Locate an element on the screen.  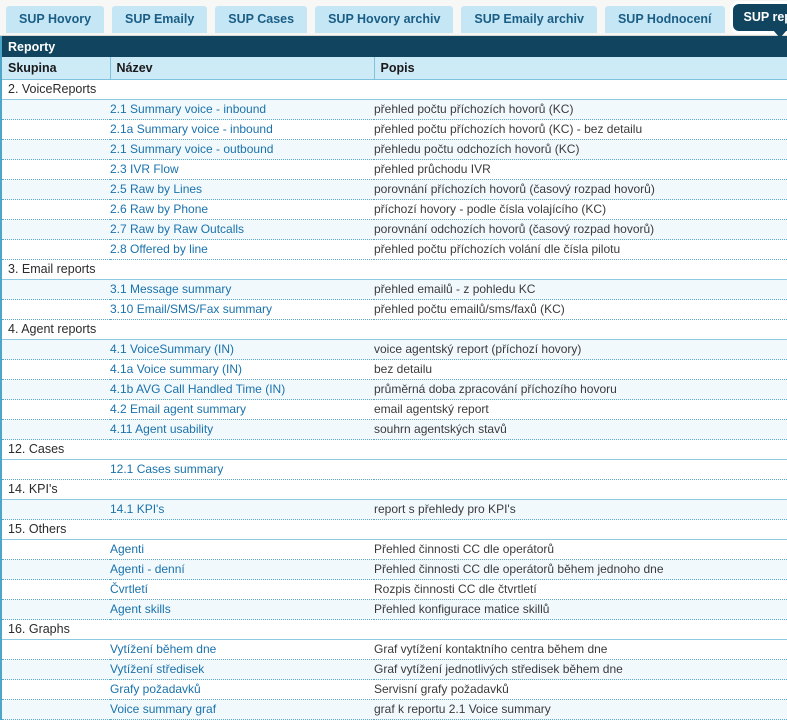
group-header-row: 2. VoiceReports is located at coordinates (394, 90).